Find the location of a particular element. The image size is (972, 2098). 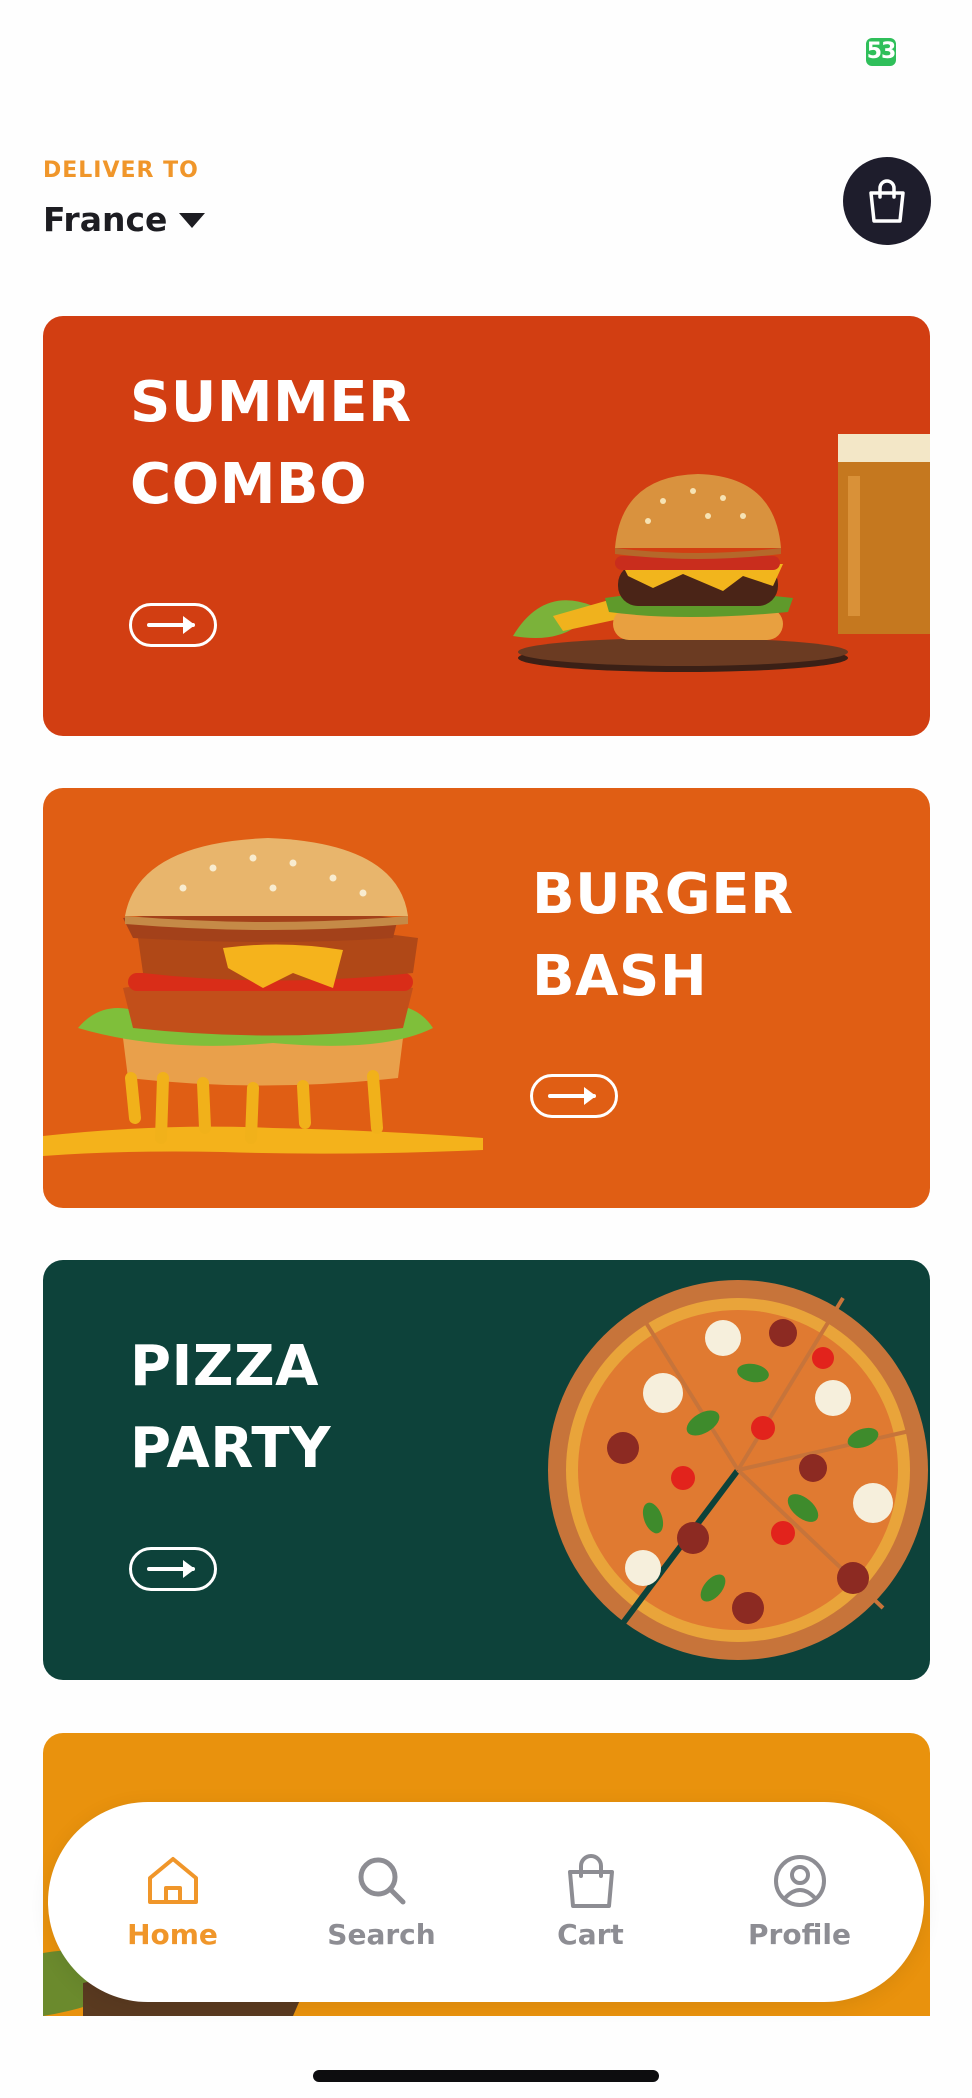

pizza-illustration is located at coordinates (738, 1470).